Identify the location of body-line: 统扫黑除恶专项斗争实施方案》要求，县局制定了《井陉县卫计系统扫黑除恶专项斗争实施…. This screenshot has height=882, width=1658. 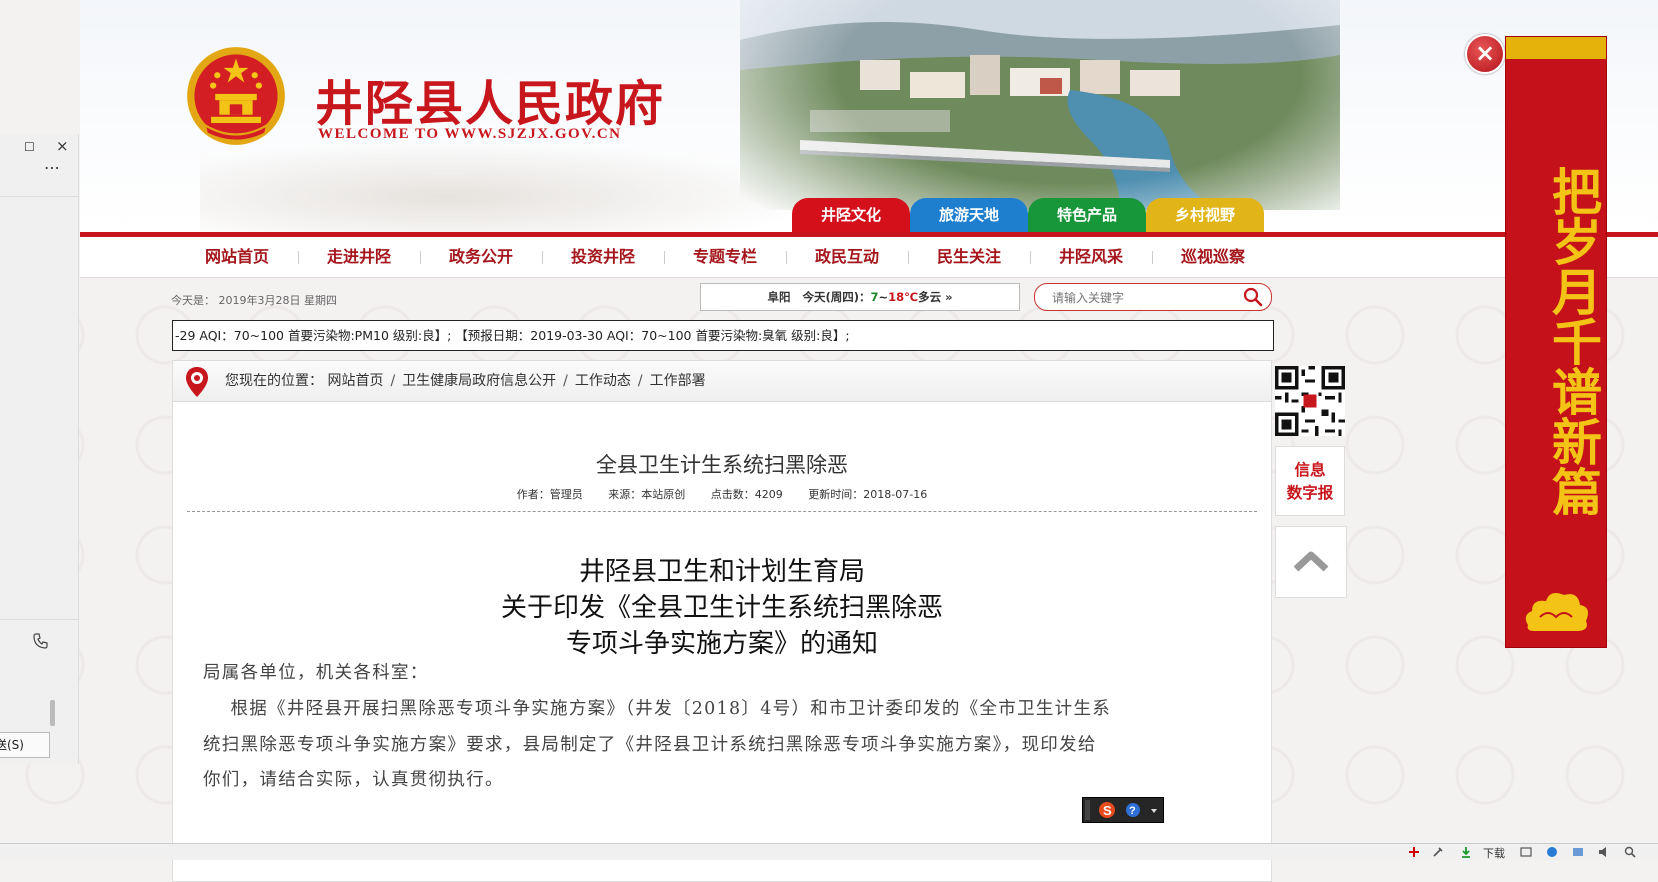
(650, 745).